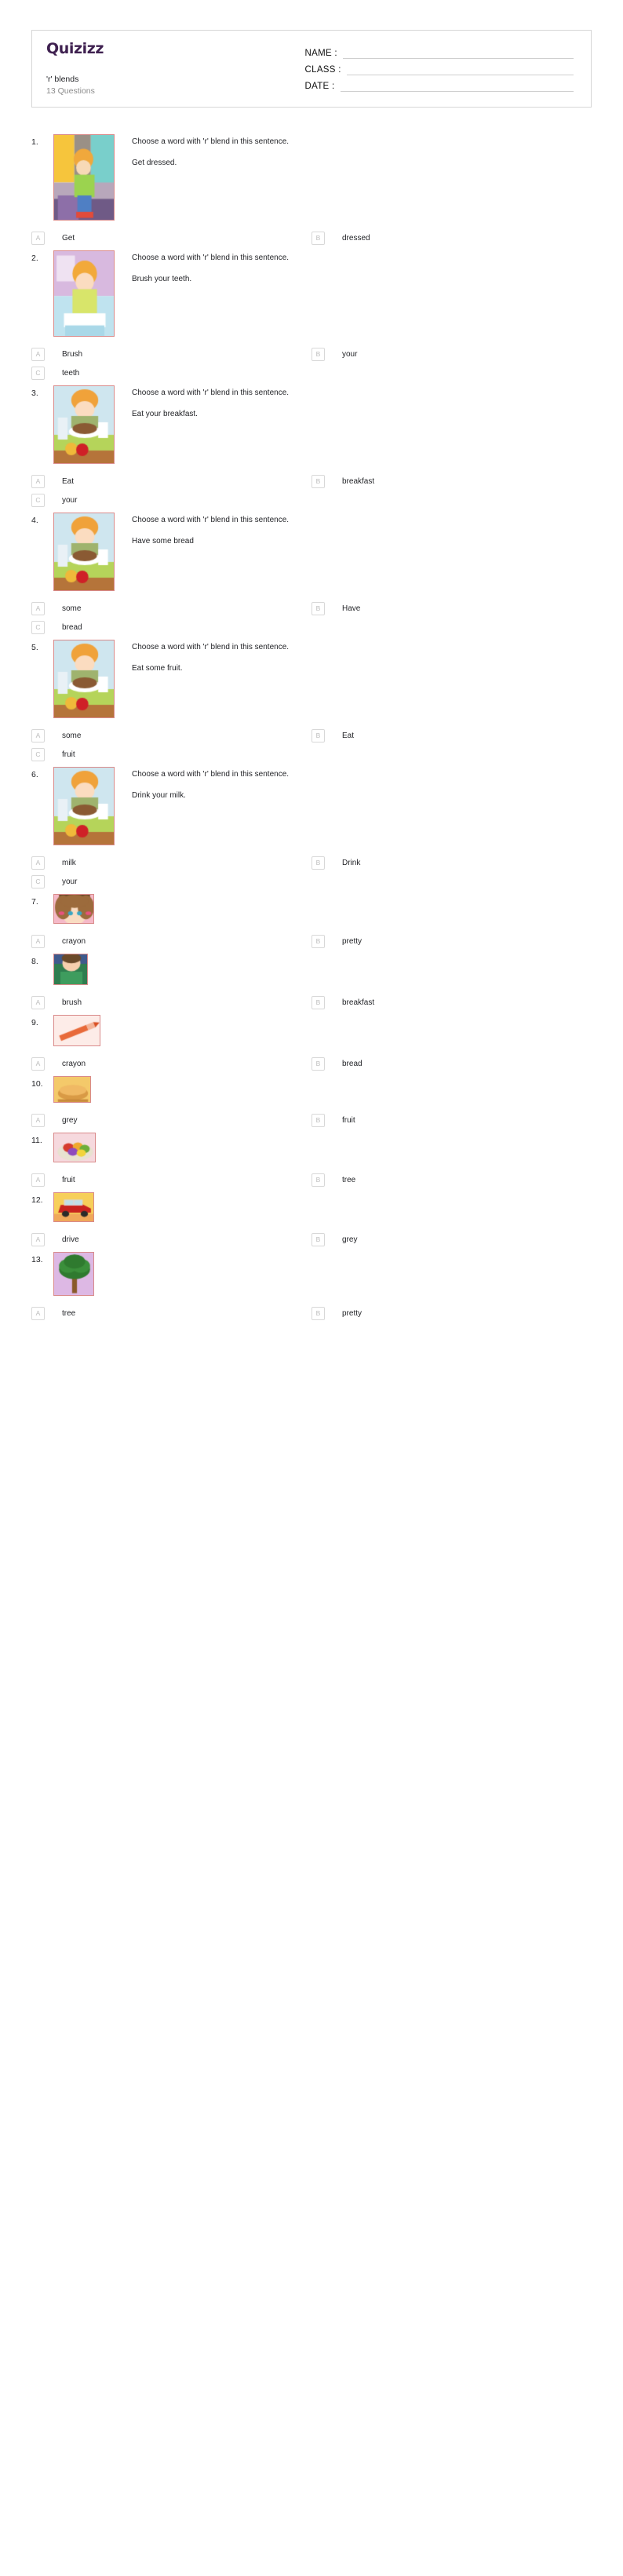 The width and height of the screenshot is (623, 2576). Describe the element at coordinates (75, 48) in the screenshot. I see `quizizz-logo: Quizizz` at that location.